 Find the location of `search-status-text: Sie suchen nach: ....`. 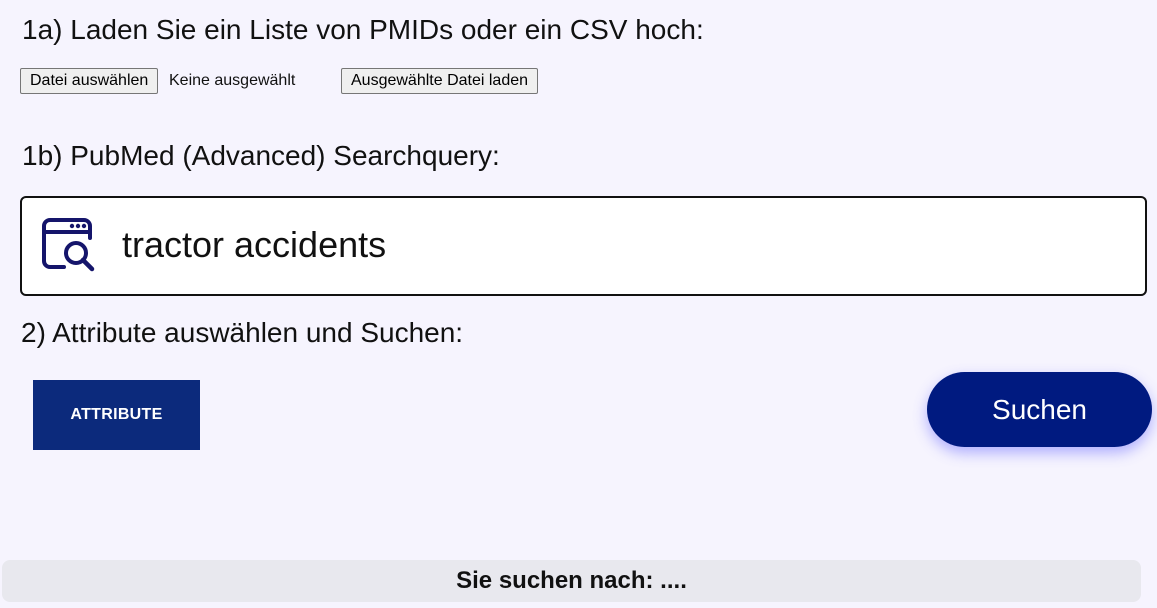

search-status-text: Sie suchen nach: .... is located at coordinates (571, 580).